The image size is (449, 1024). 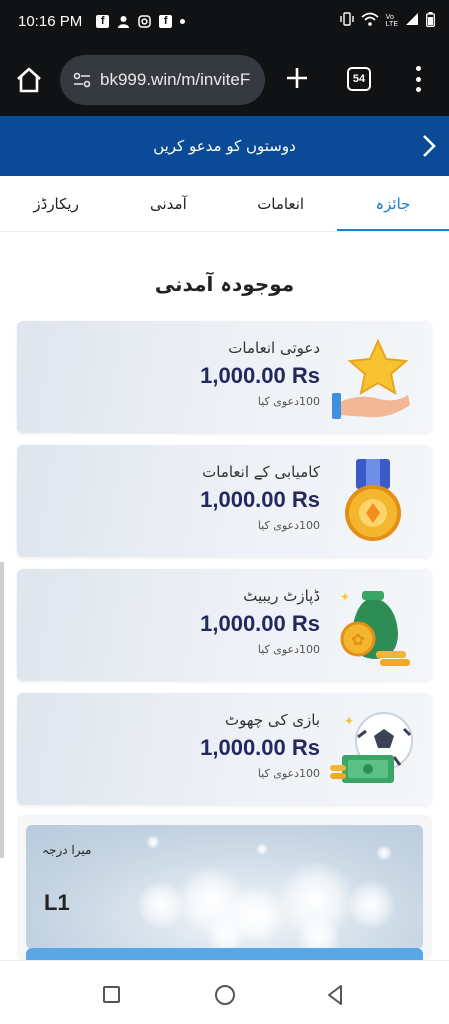 What do you see at coordinates (373, 750) in the screenshot?
I see `football-cash-icon: ✦` at bounding box center [373, 750].